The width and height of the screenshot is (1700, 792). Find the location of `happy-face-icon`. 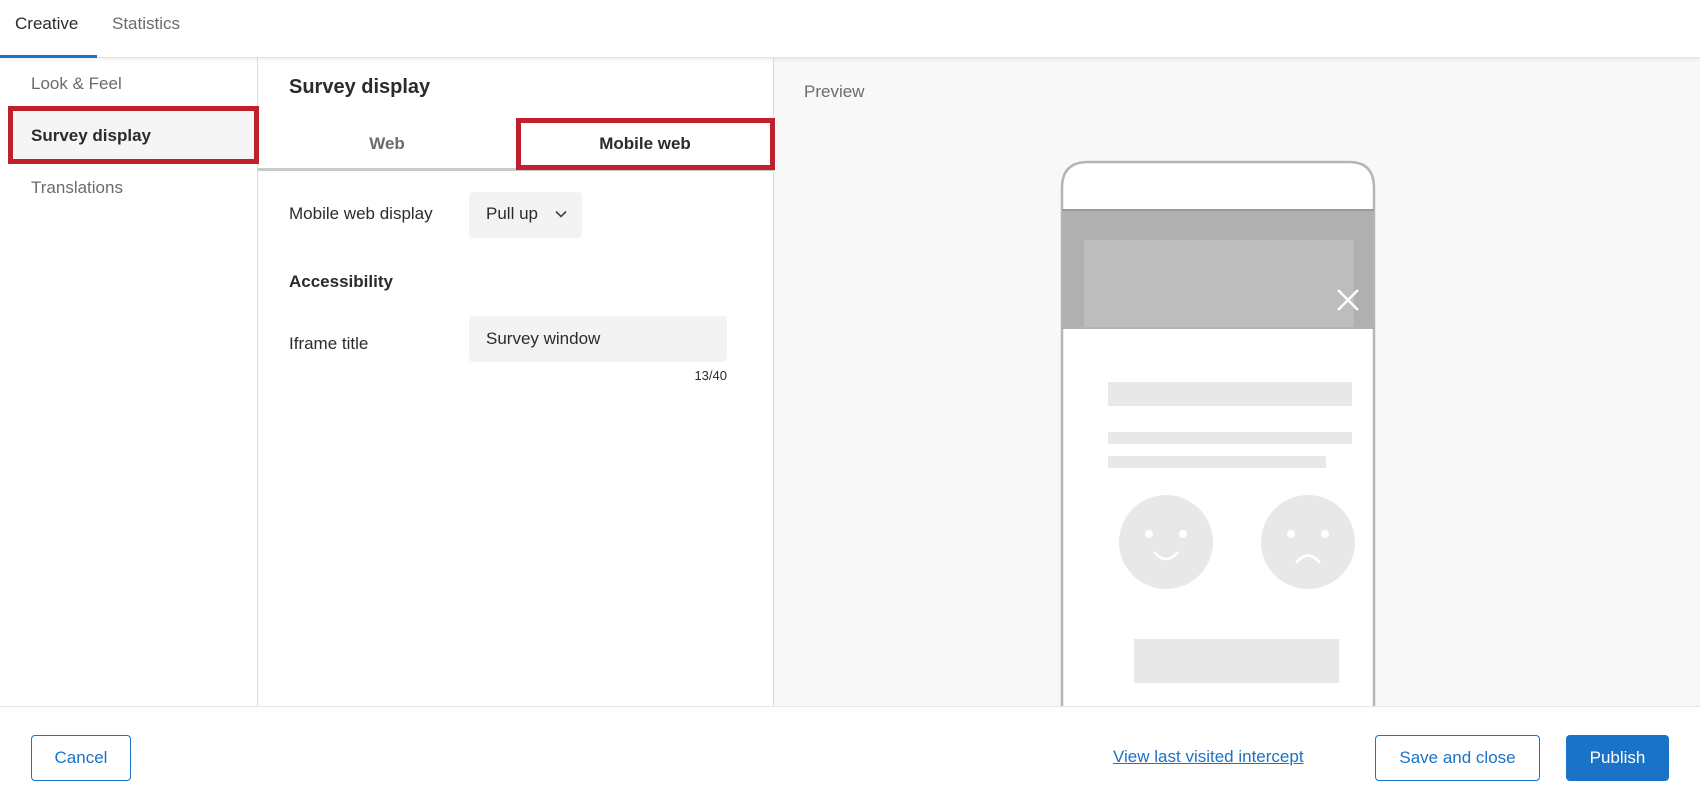

happy-face-icon is located at coordinates (1166, 542).